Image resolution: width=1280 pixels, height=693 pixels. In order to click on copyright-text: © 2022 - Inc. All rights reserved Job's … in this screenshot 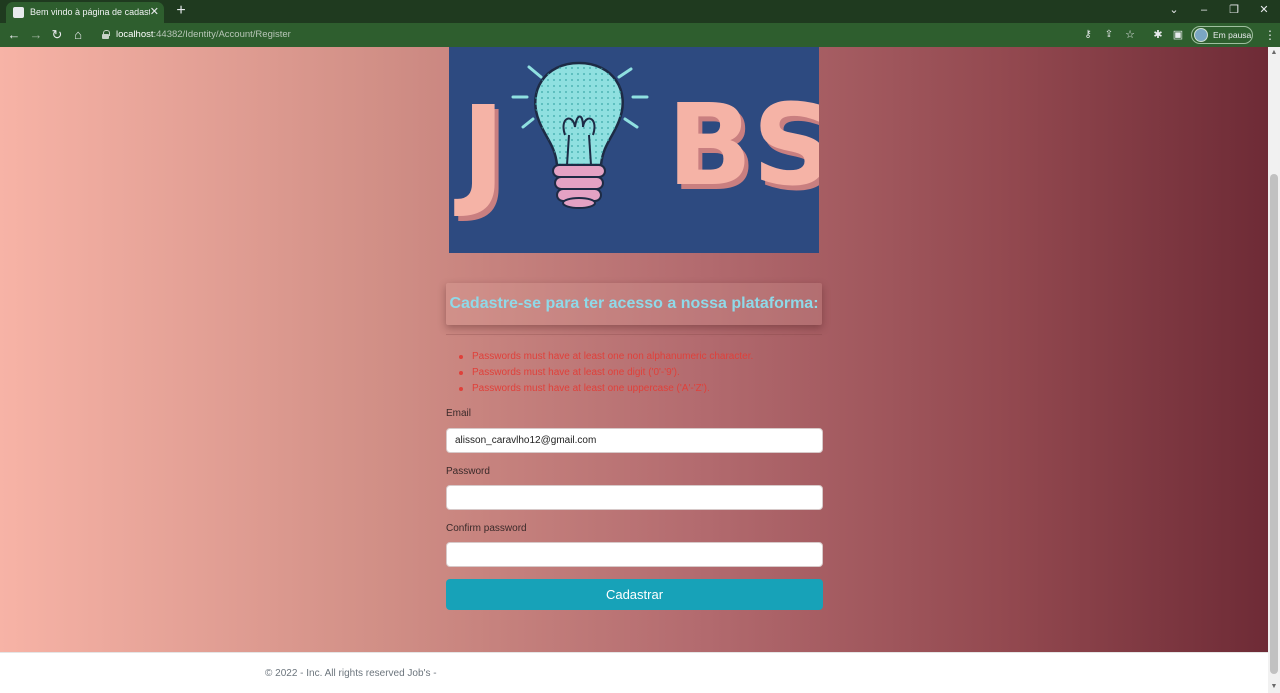, I will do `click(351, 673)`.